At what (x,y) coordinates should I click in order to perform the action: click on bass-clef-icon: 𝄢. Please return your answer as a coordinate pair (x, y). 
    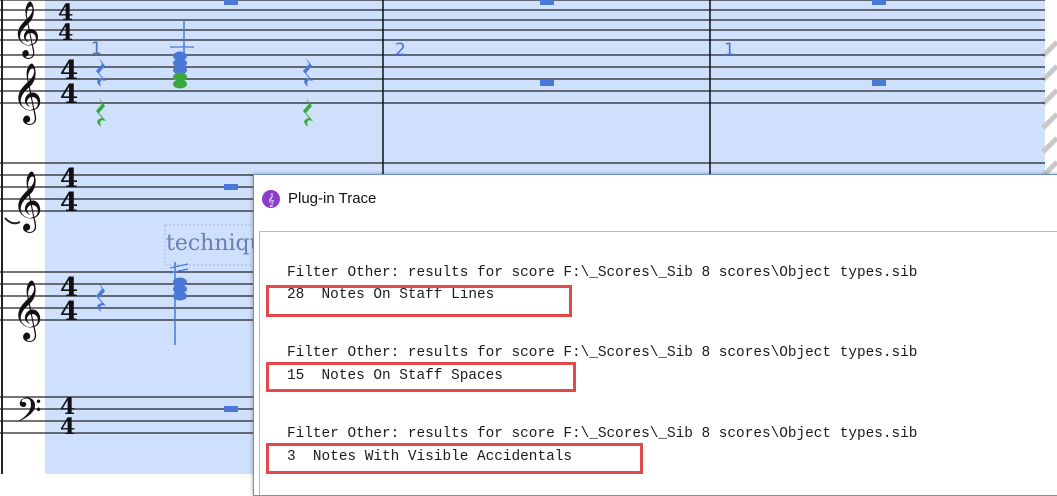
    Looking at the image, I should click on (29, 415).